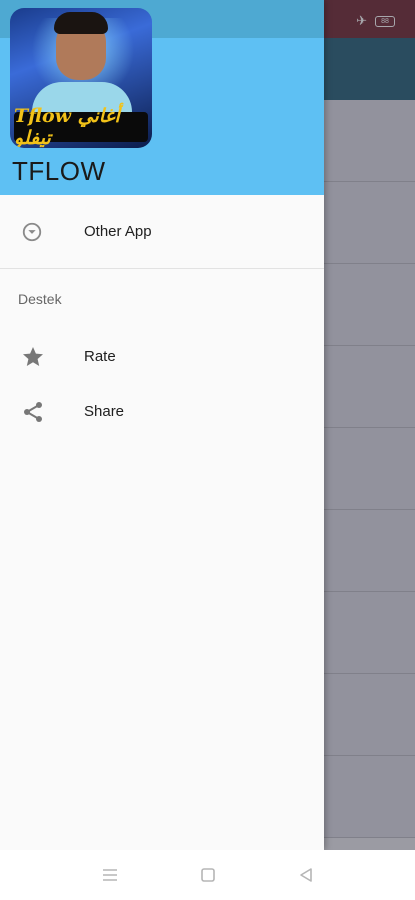 This screenshot has height=900, width=415. I want to click on menu-icon, so click(109, 875).